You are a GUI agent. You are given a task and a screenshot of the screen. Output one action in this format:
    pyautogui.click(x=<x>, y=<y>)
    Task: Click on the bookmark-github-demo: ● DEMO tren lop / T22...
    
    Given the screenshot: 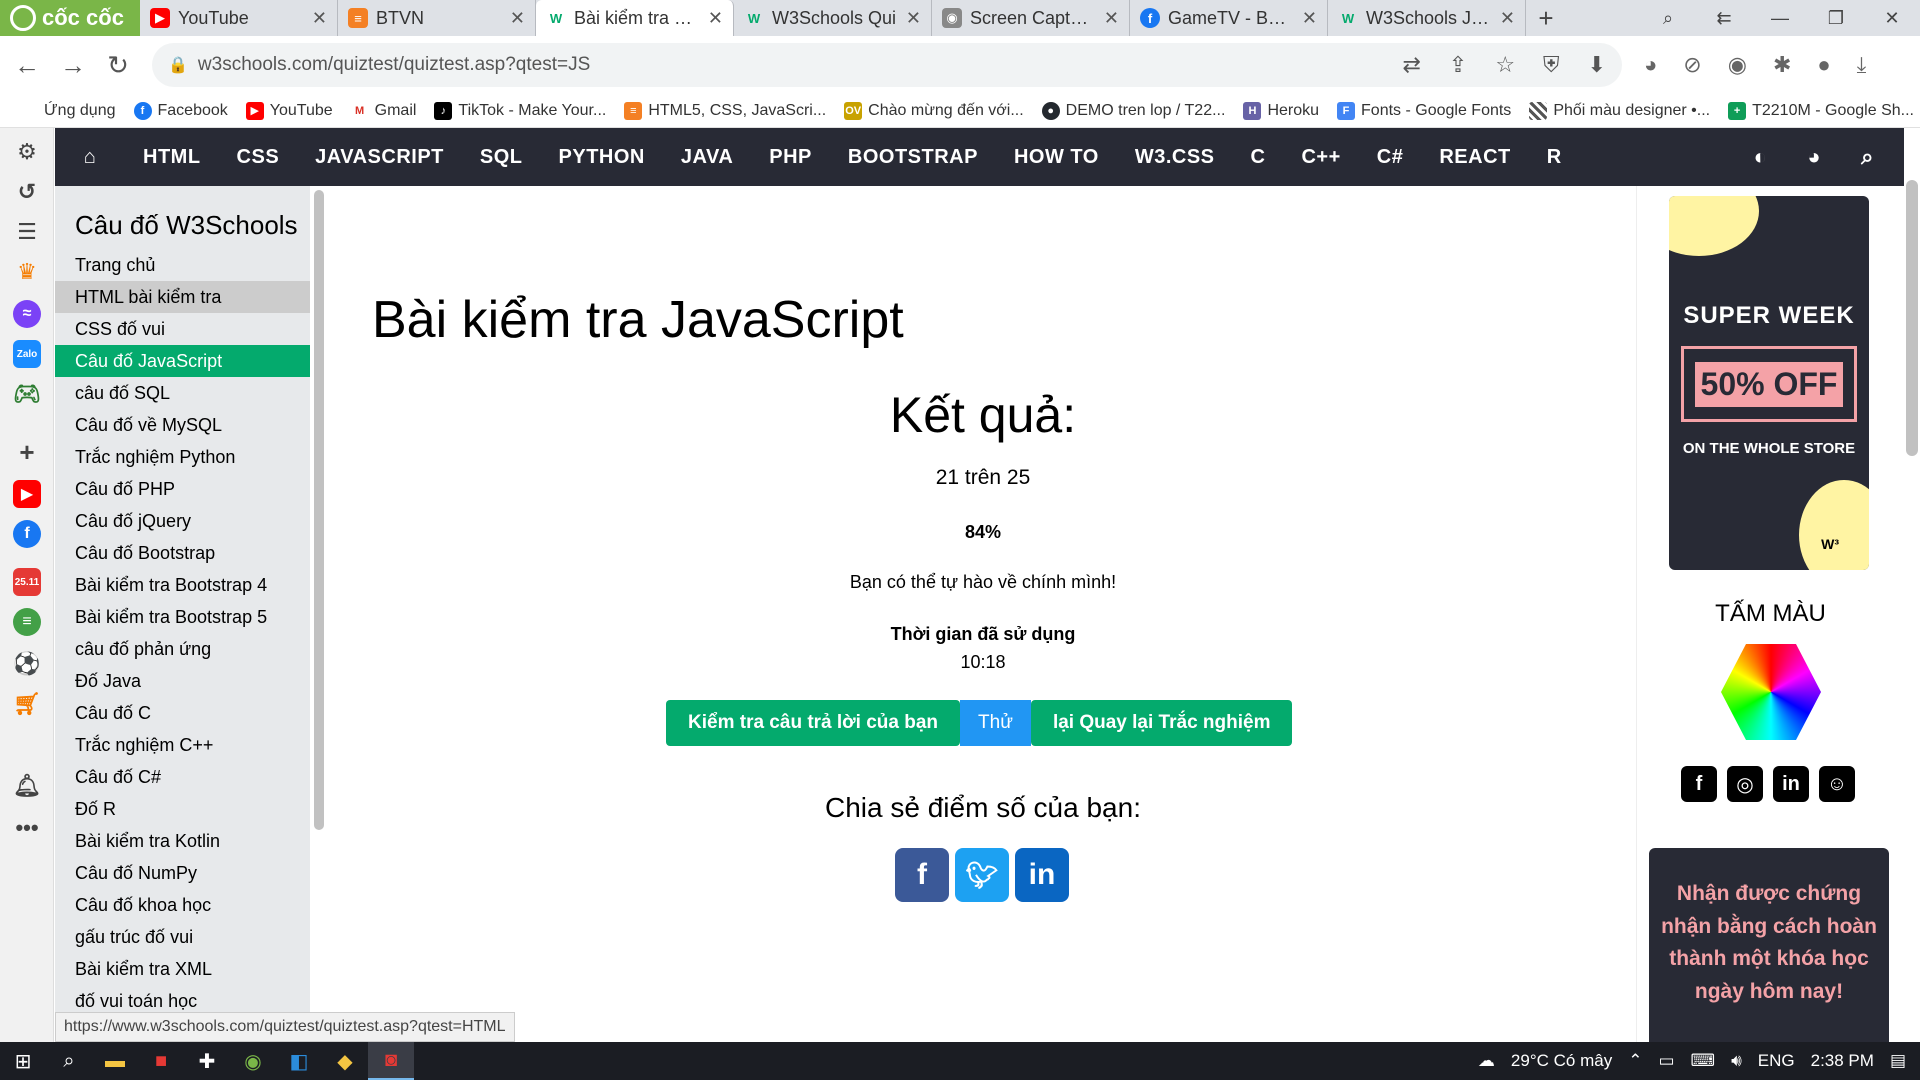 What is the action you would take?
    pyautogui.click(x=1133, y=110)
    